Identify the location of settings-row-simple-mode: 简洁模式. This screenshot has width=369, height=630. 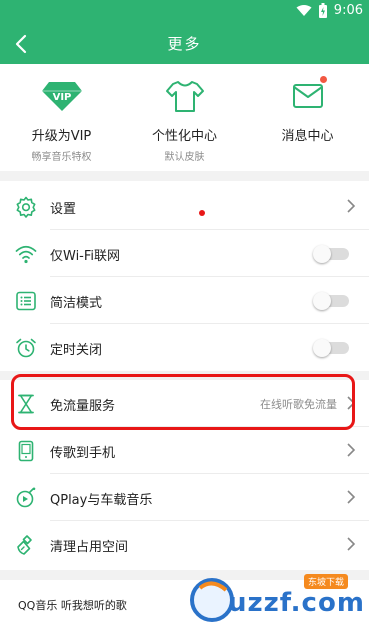
(184, 300).